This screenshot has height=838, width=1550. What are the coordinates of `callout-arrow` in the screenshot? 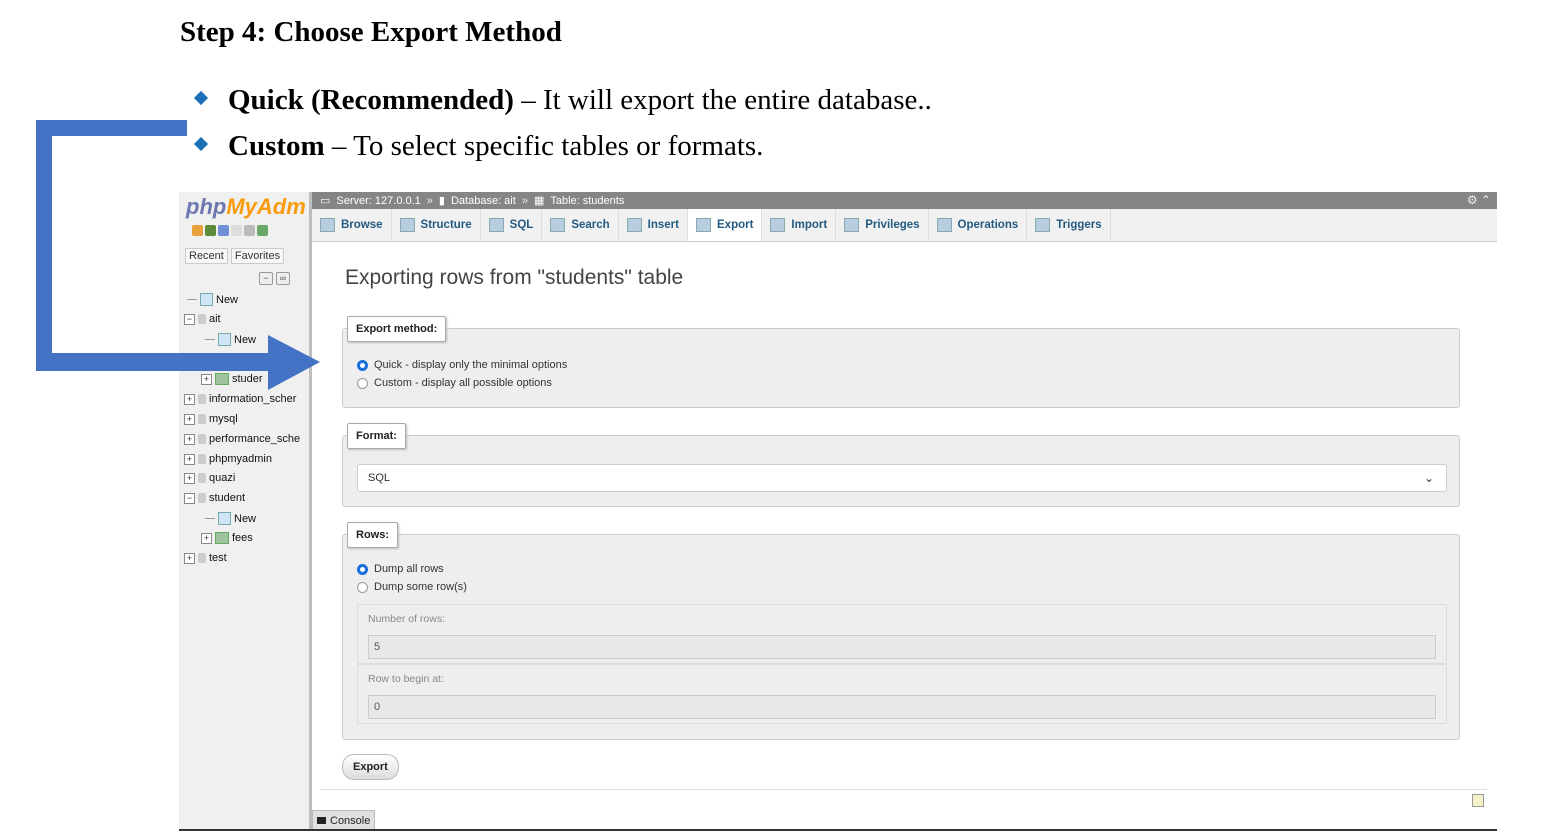 It's located at (178, 255).